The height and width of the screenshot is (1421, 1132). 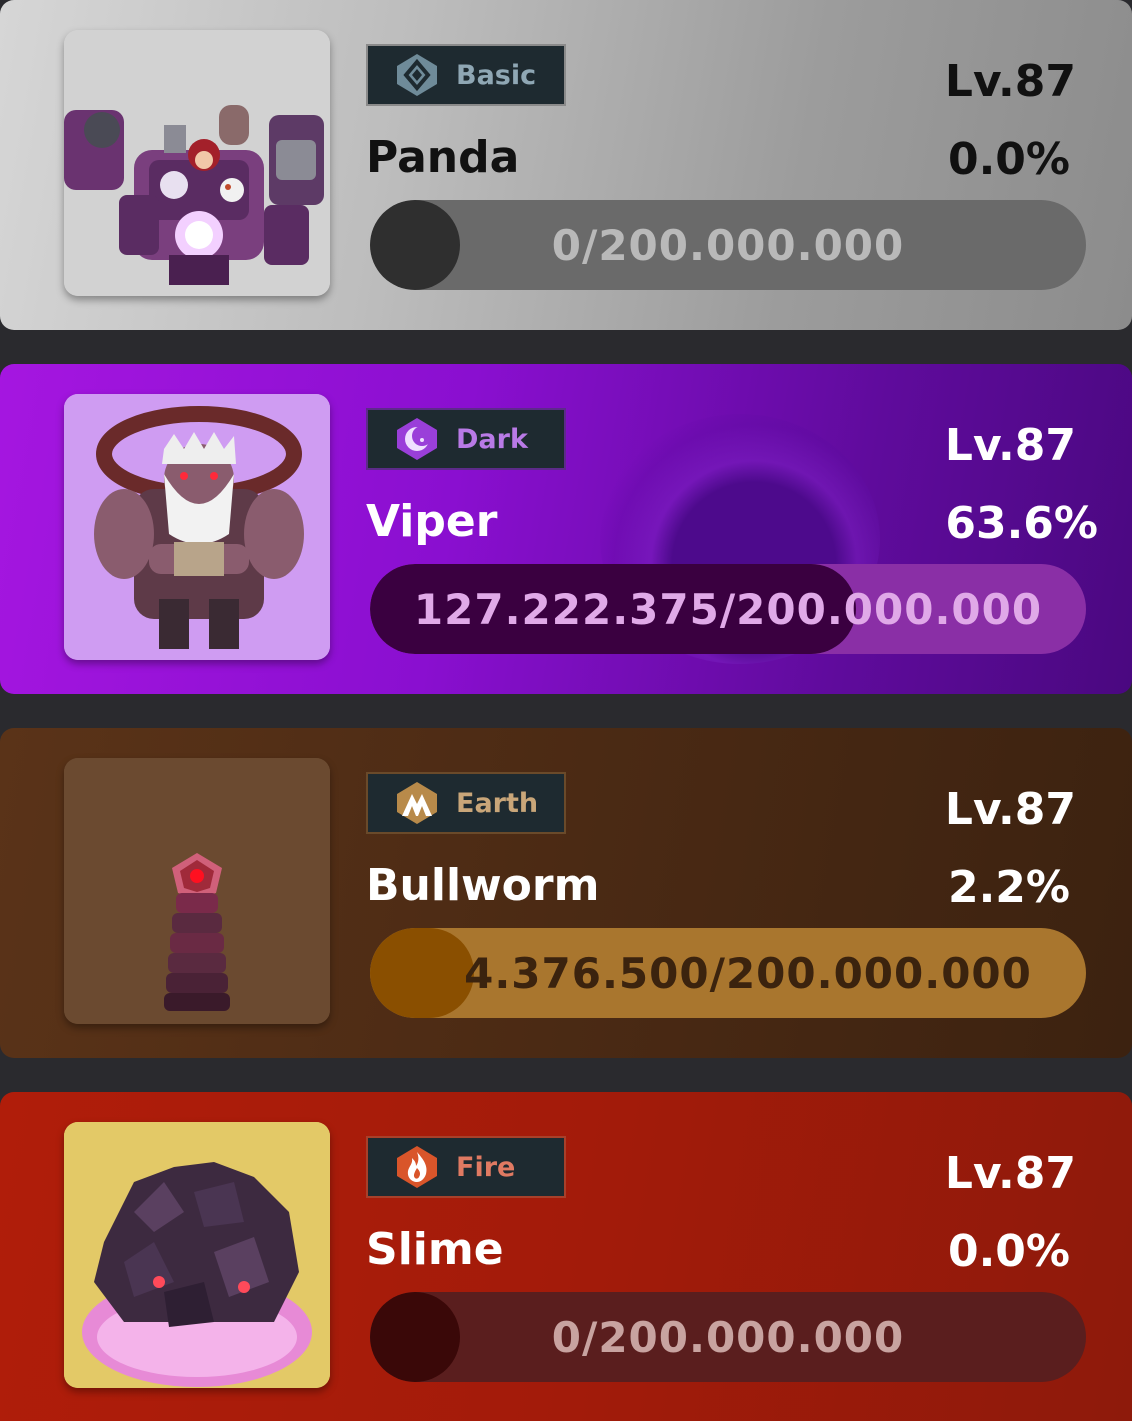 I want to click on element-label: Basic, so click(x=496, y=75).